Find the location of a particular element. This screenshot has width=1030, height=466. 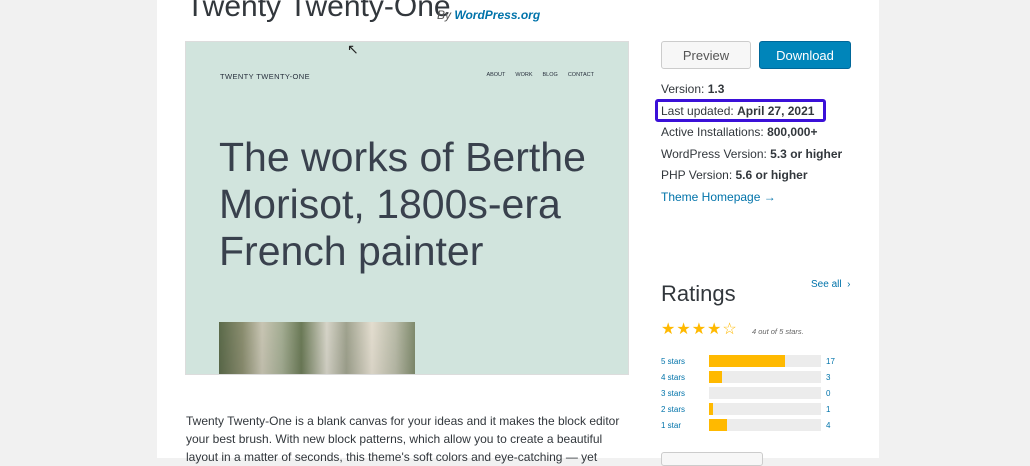

installs-value: 800,000+ is located at coordinates (792, 132).